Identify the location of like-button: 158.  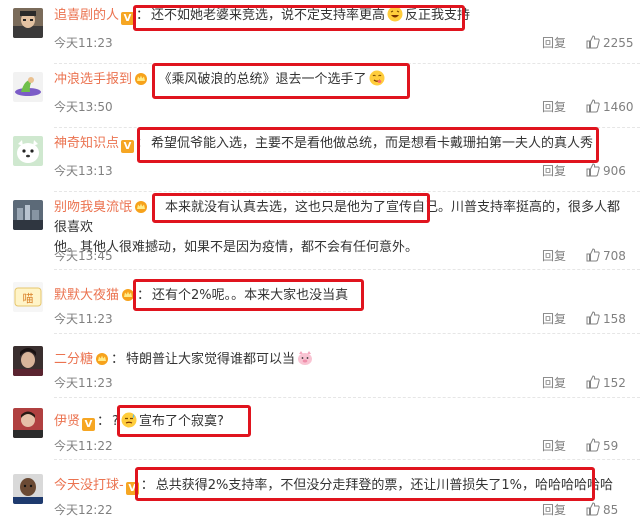
(606, 319).